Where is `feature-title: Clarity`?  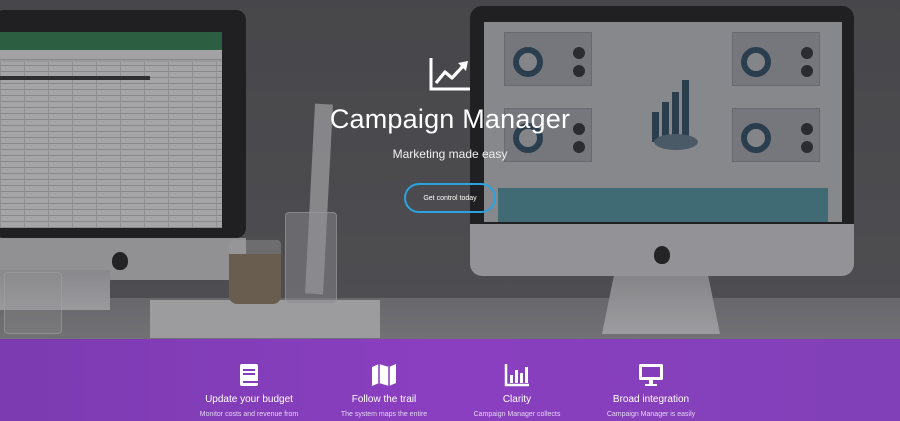
feature-title: Clarity is located at coordinates (517, 399).